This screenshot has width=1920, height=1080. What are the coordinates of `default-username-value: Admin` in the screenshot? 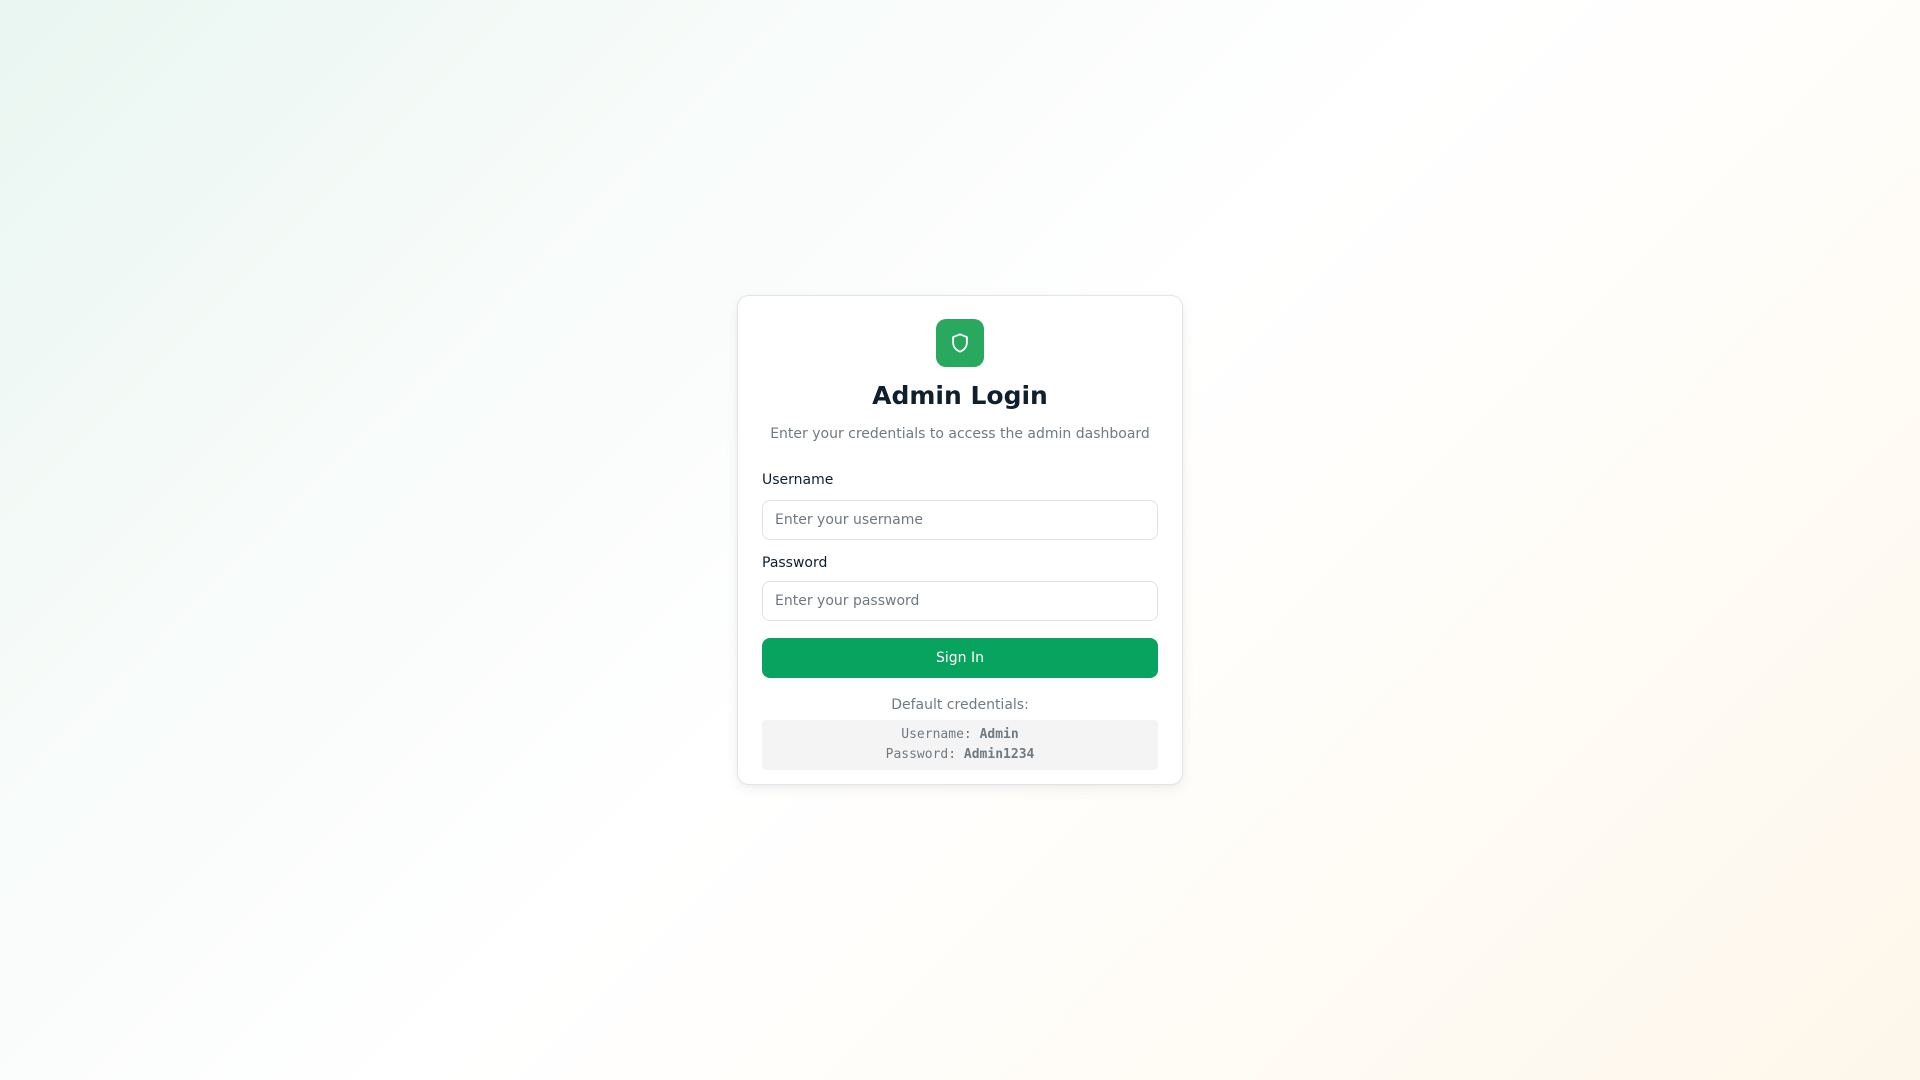 It's located at (999, 734).